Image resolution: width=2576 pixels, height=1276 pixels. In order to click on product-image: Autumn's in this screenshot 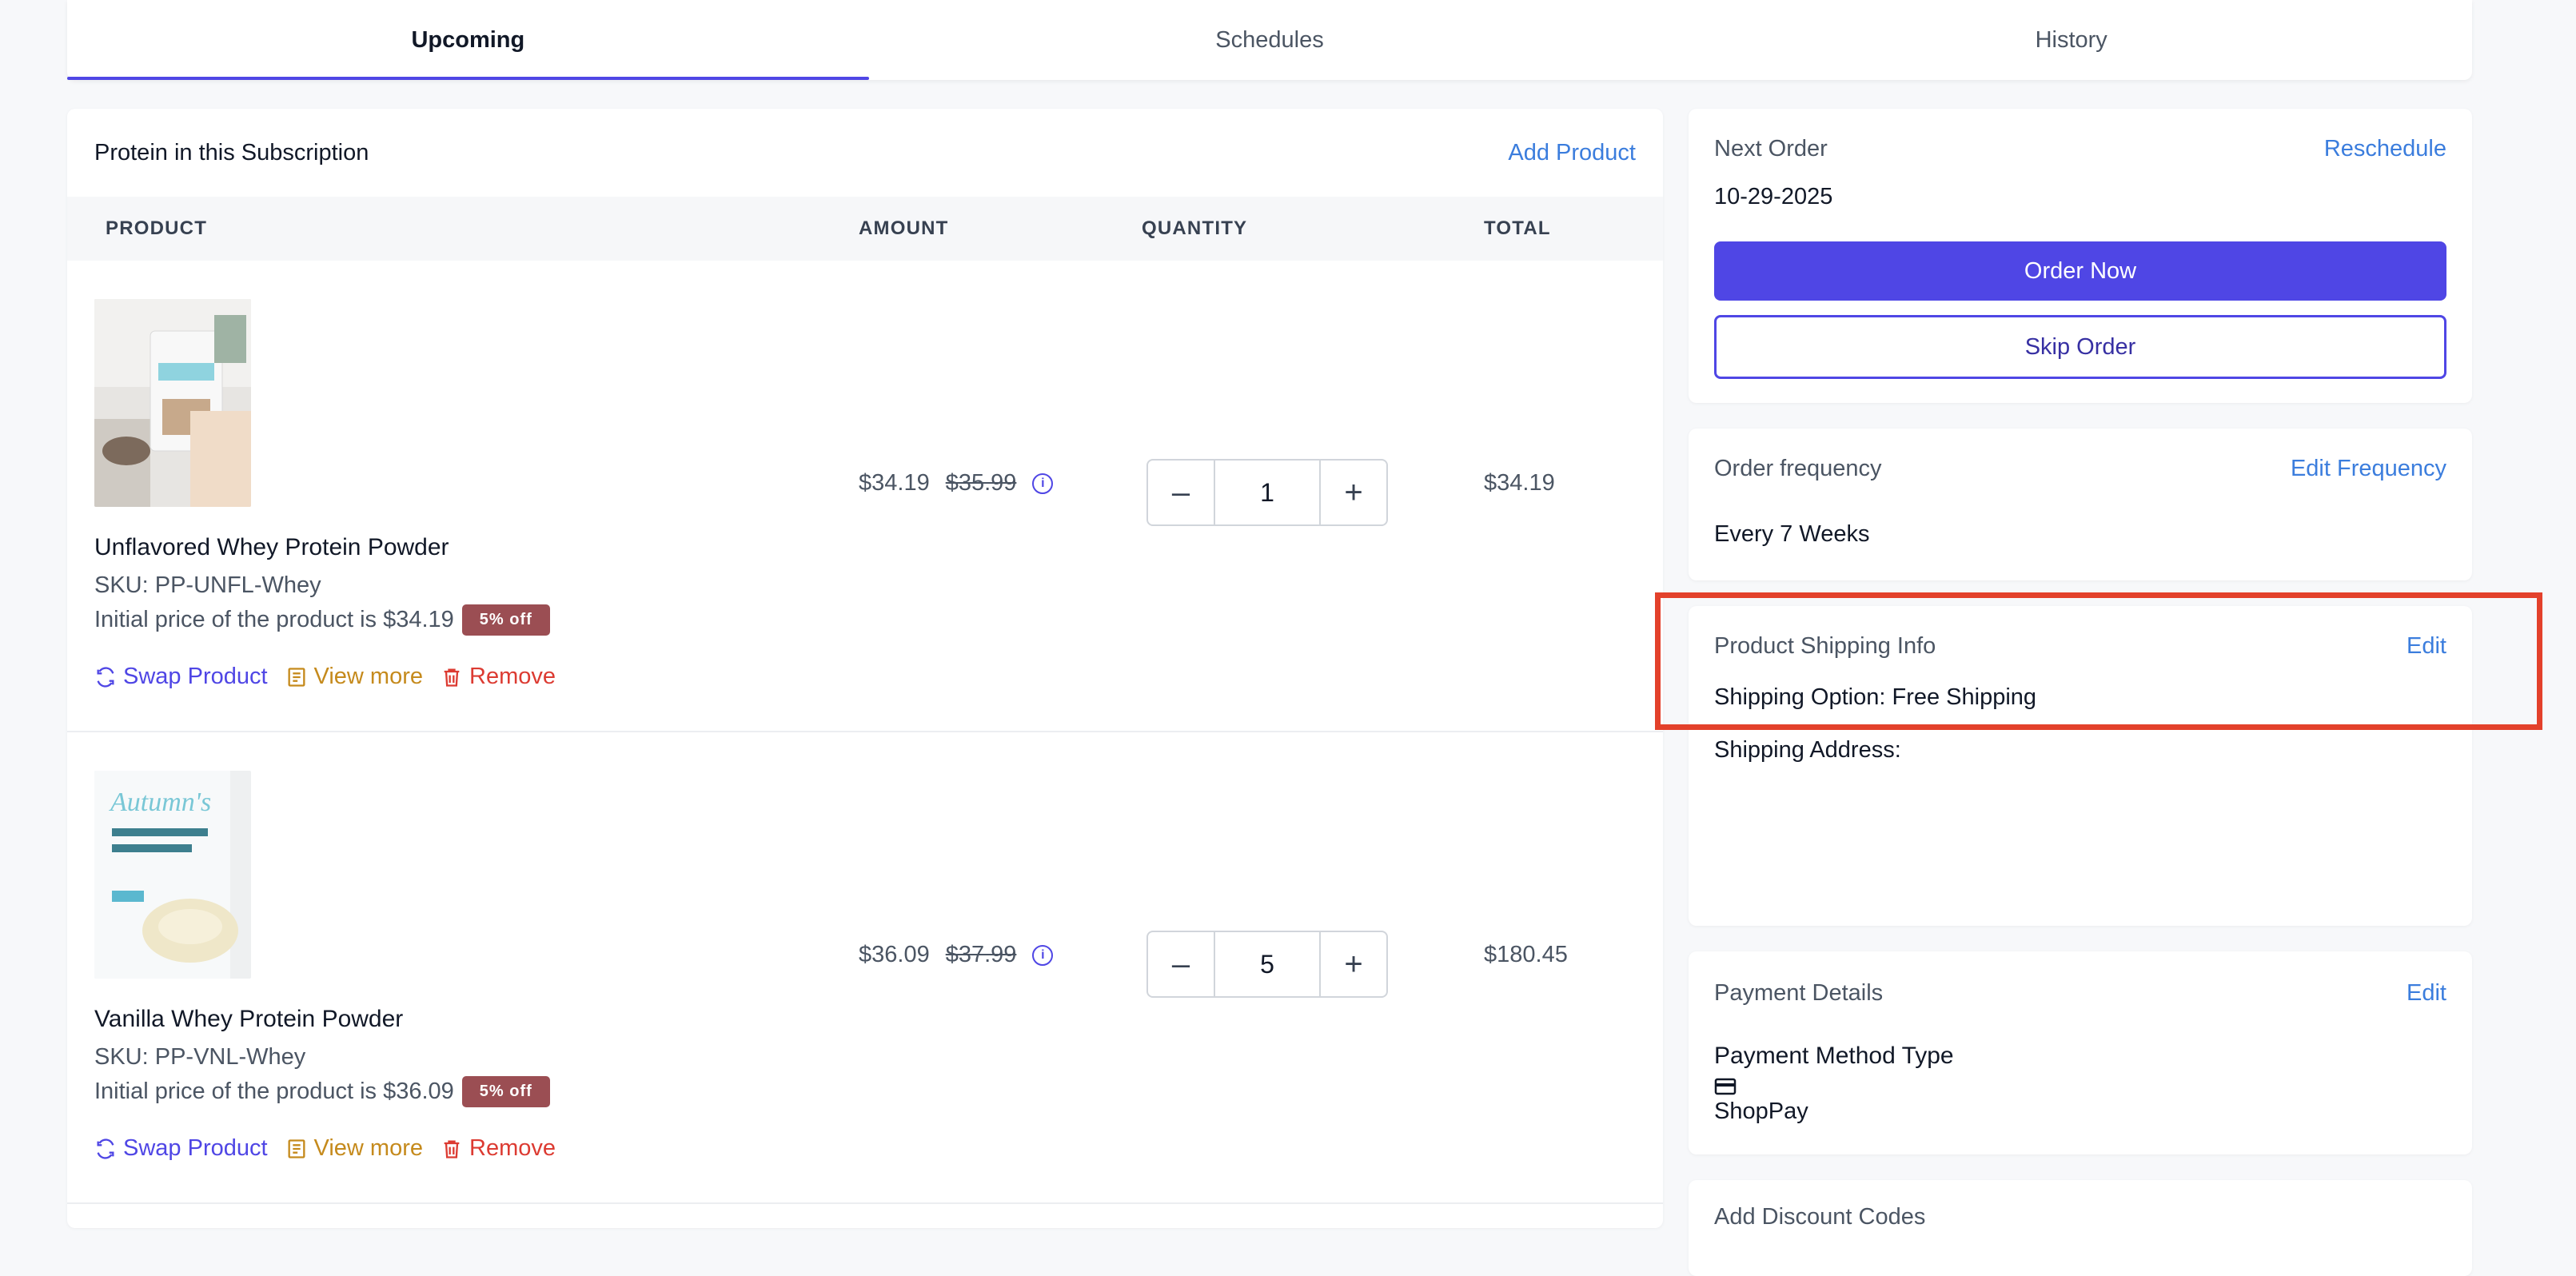, I will do `click(172, 875)`.